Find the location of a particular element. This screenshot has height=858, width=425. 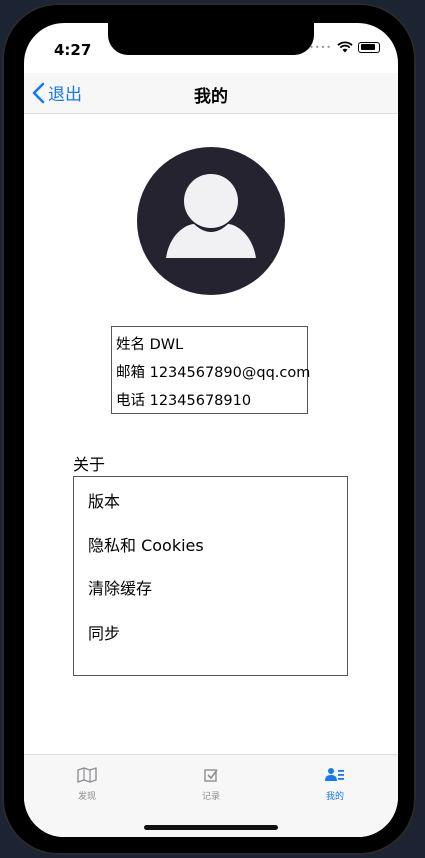

wifi-icon is located at coordinates (345, 47).